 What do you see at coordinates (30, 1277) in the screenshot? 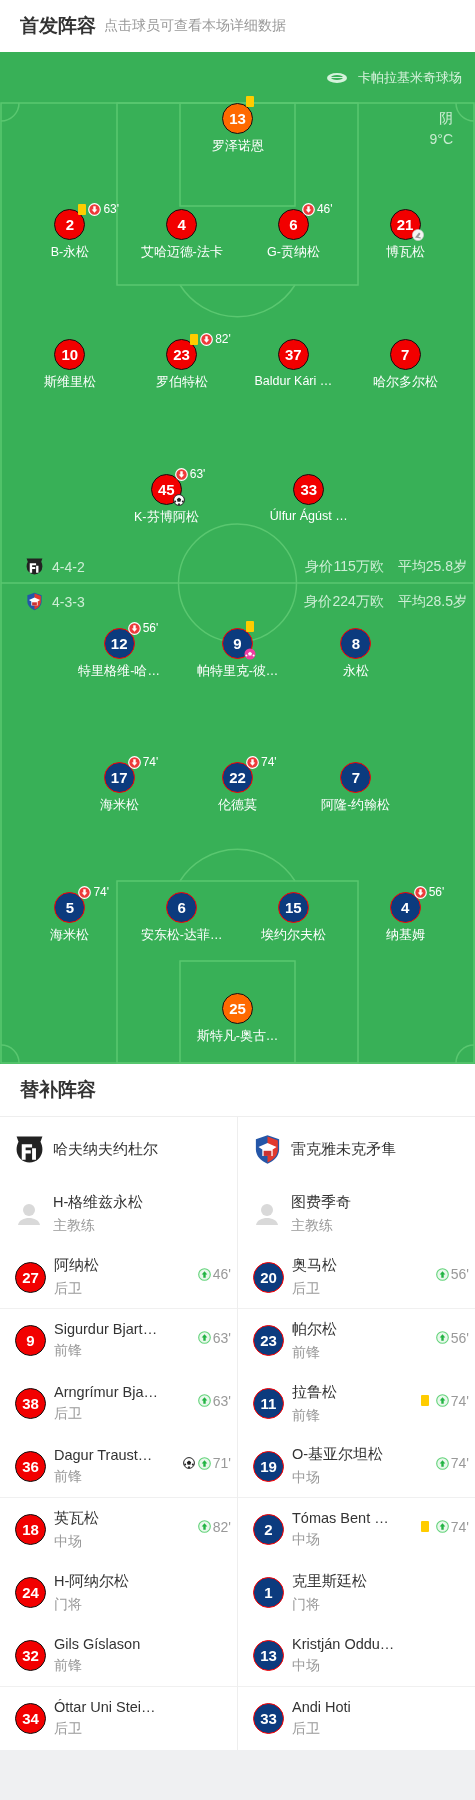
I see `player-number: 27` at bounding box center [30, 1277].